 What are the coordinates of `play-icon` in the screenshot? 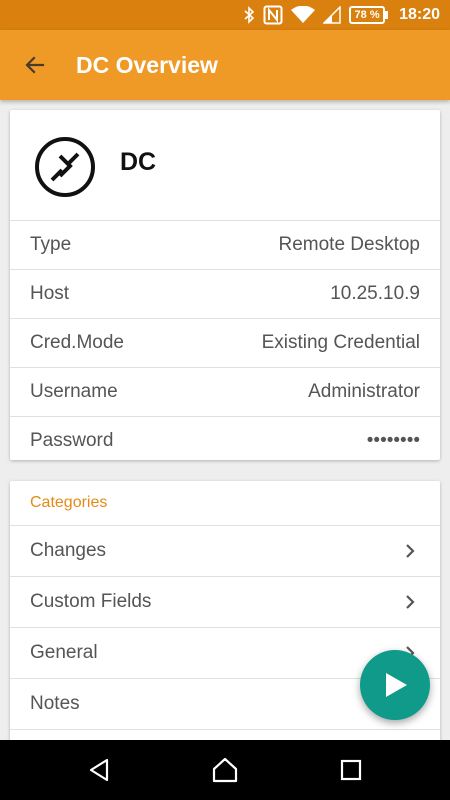 It's located at (396, 685).